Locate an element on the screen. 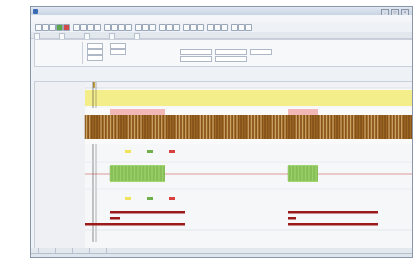  app-icon is located at coordinates (35, 11).